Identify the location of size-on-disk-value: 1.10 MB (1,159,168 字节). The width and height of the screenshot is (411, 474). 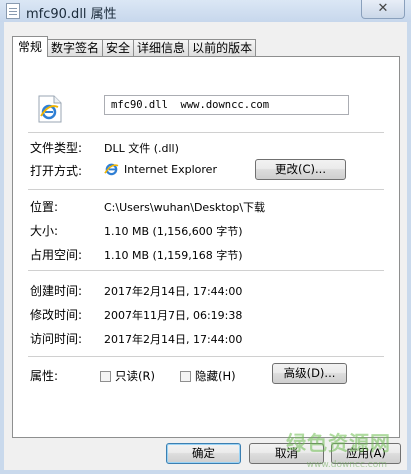
(173, 255).